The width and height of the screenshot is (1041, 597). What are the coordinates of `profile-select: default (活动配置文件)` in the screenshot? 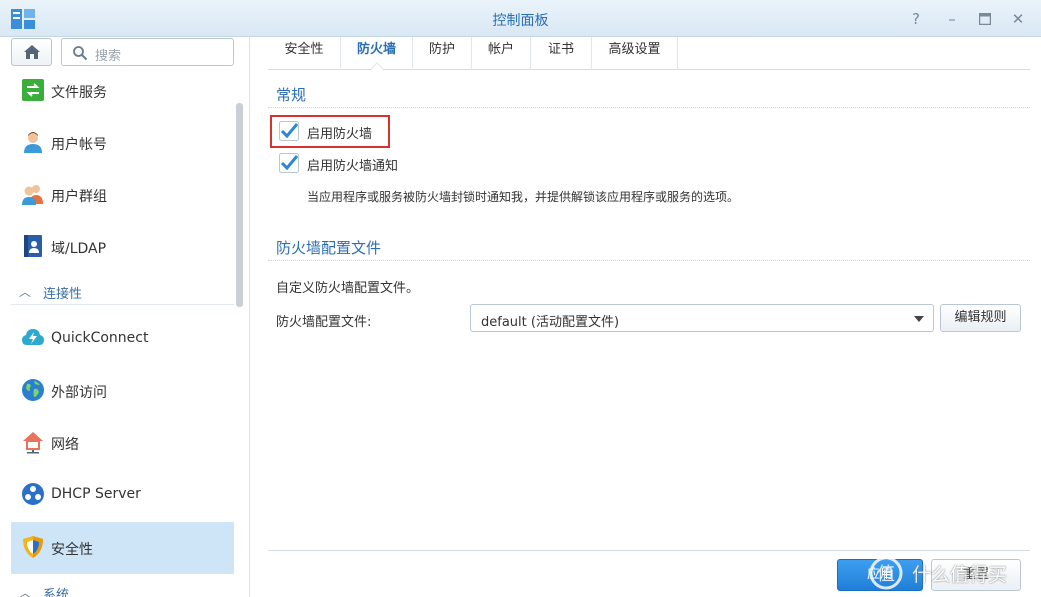 It's located at (702, 318).